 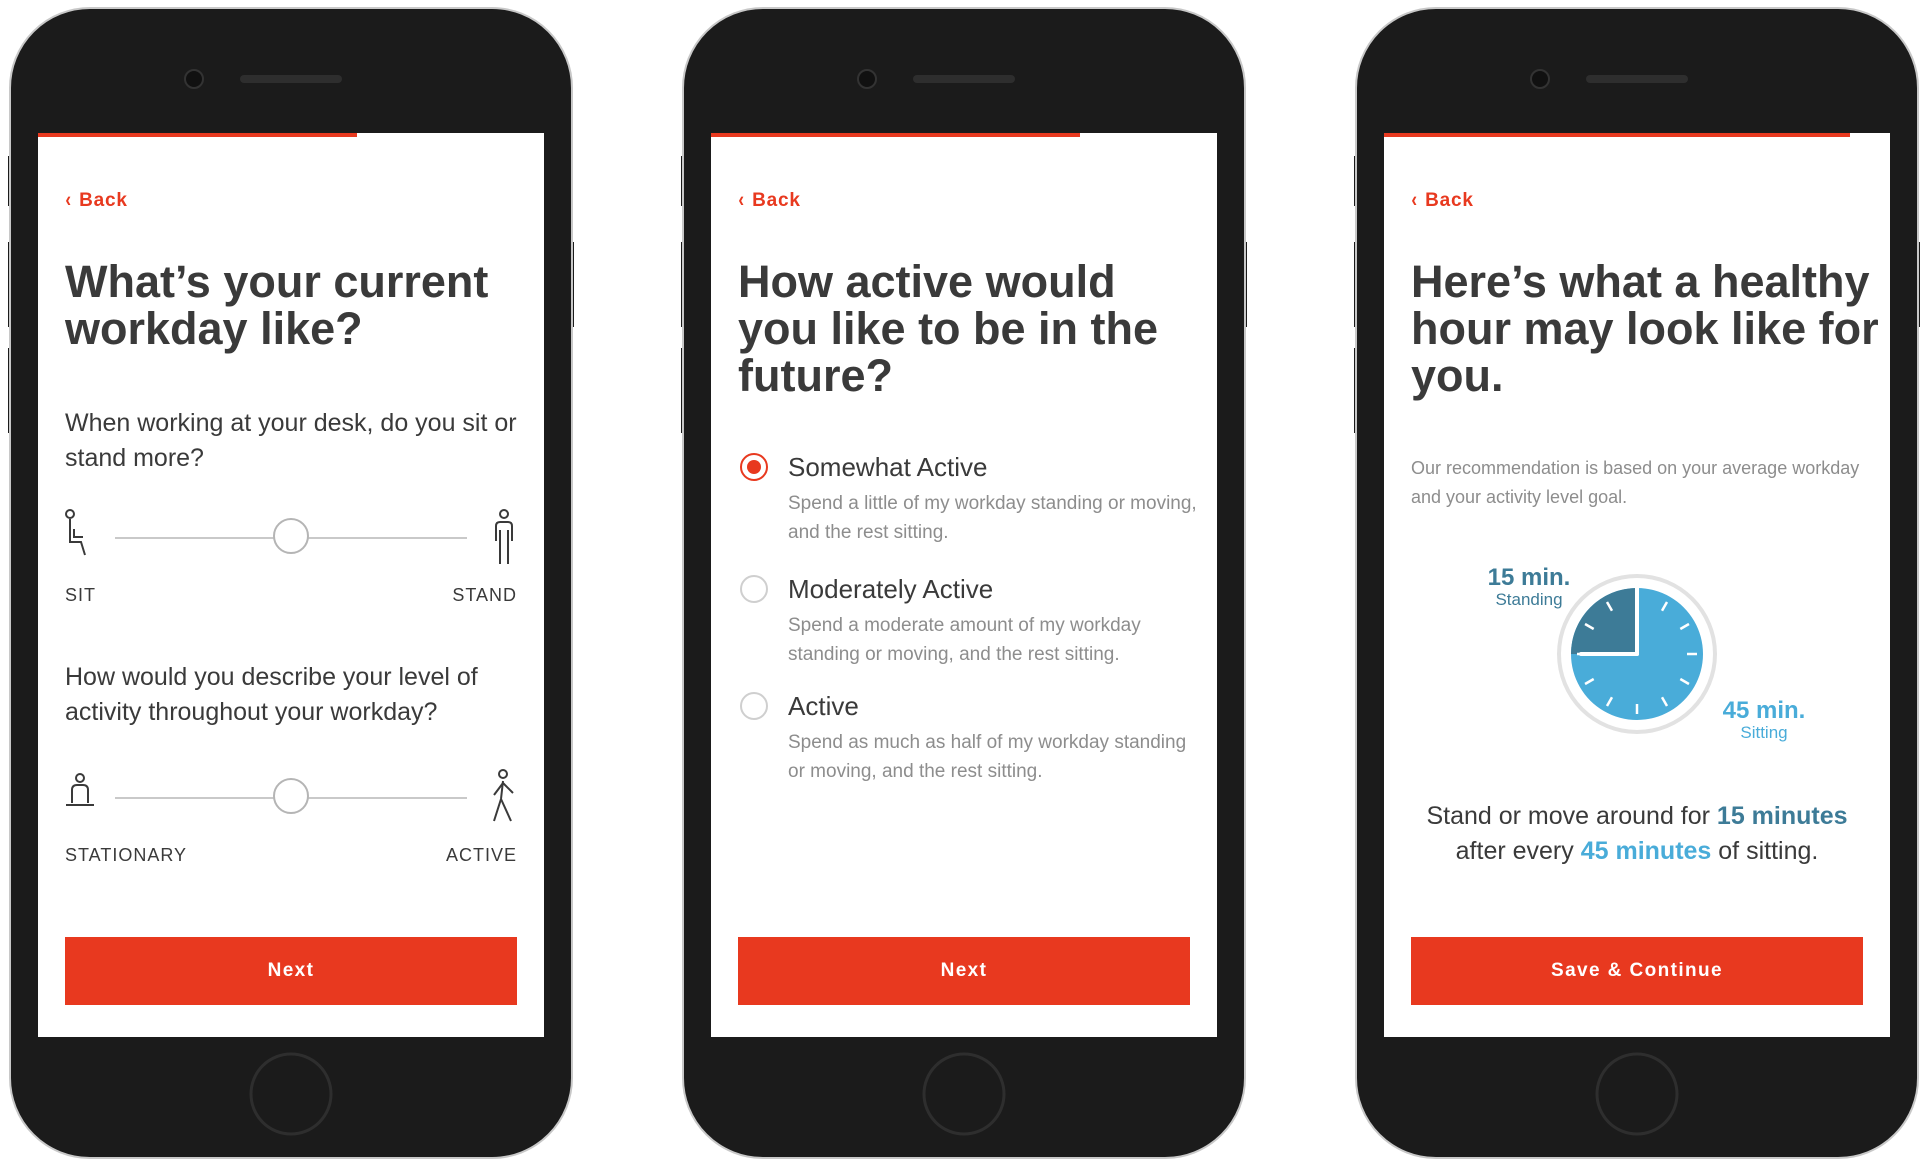 What do you see at coordinates (1637, 971) in the screenshot?
I see `save-continue-button: Save & Continue` at bounding box center [1637, 971].